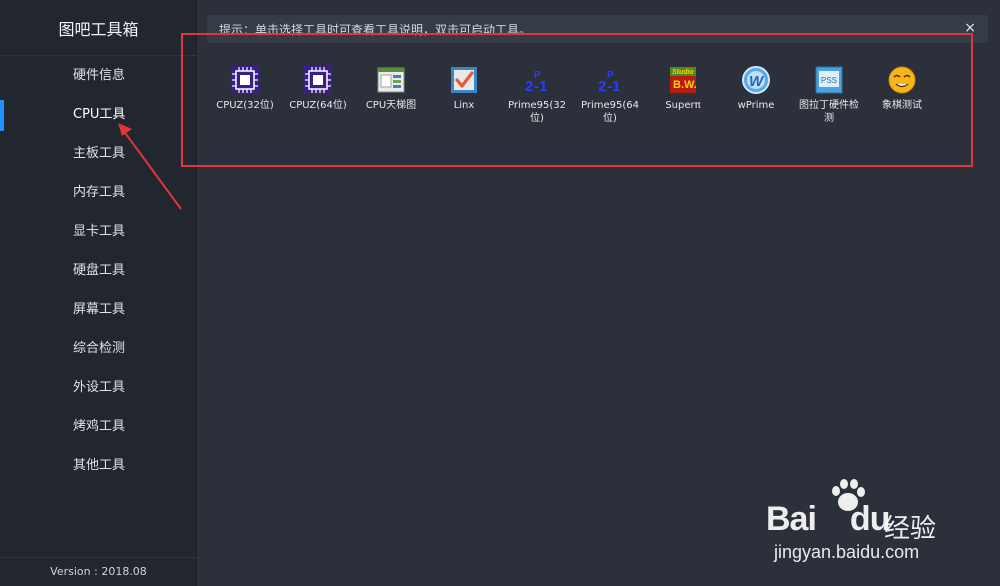  I want to click on tool-label: CPUZ(64位), so click(318, 105).